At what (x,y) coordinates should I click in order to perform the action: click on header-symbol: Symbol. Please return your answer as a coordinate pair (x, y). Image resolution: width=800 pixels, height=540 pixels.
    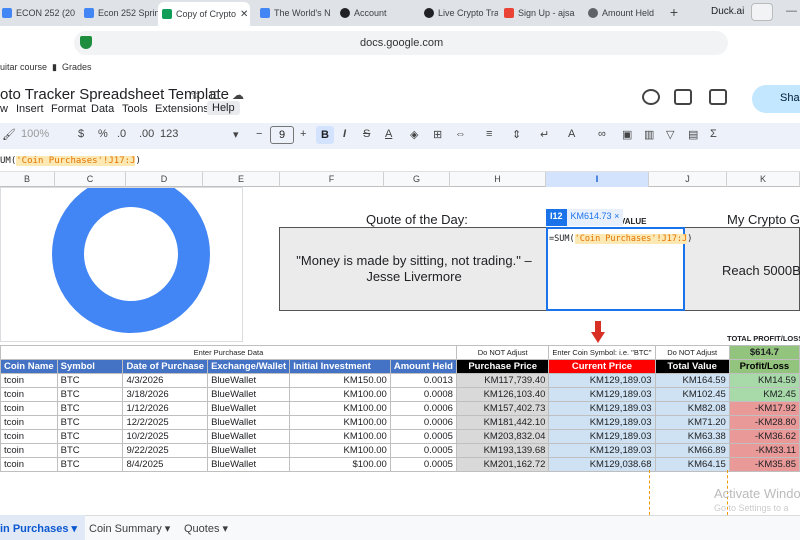
    Looking at the image, I should click on (90, 366).